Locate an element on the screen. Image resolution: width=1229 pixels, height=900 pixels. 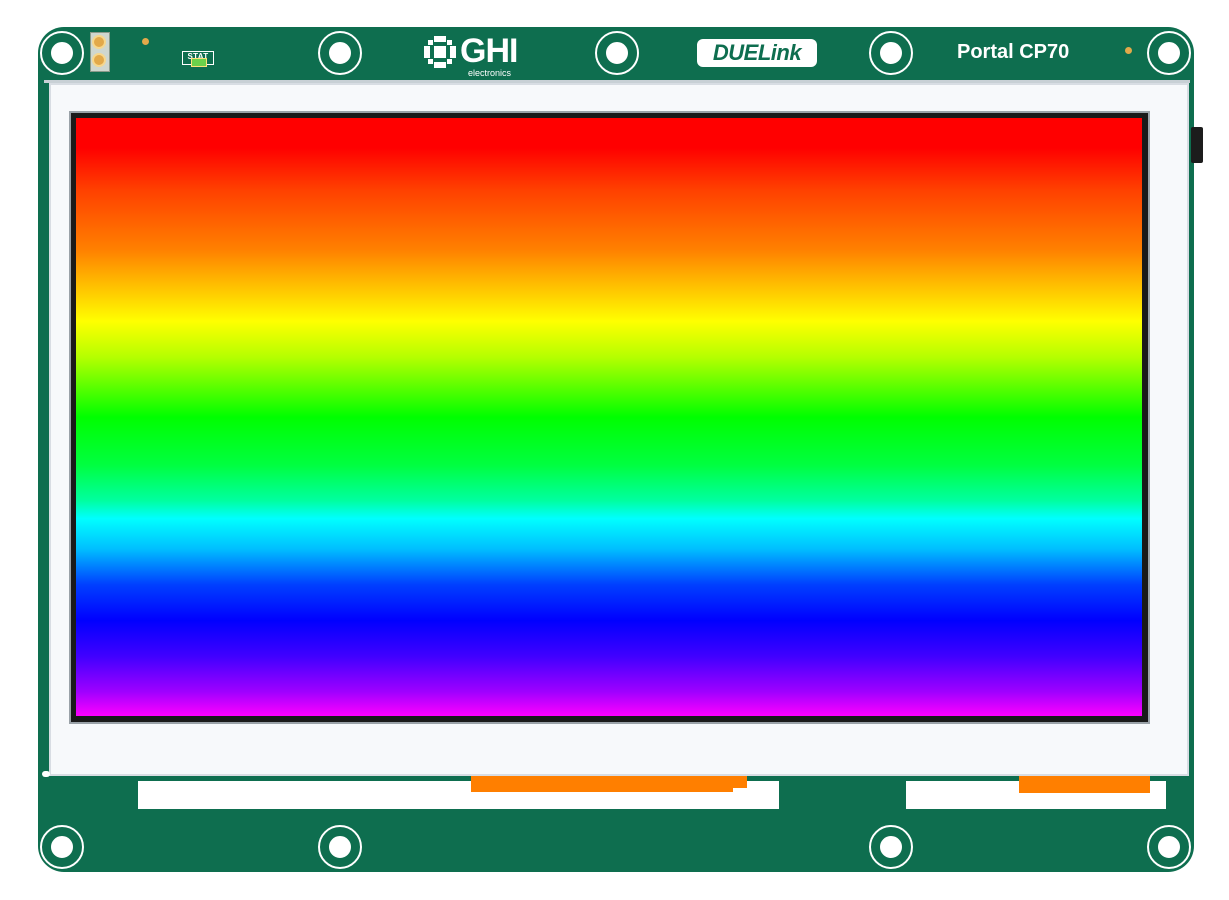
ghi-subtitle: electronics is located at coordinates (490, 73).